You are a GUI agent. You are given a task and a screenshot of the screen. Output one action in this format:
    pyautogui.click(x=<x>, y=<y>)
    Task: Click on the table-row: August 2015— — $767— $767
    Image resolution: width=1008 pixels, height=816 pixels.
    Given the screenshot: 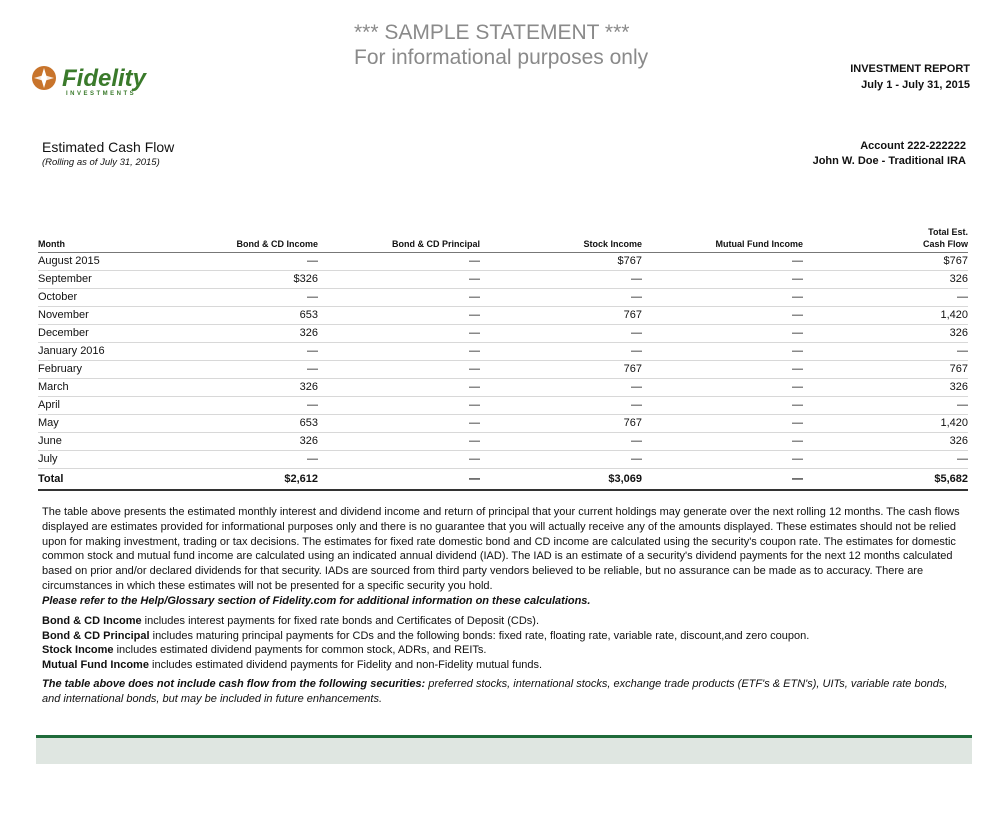 What is the action you would take?
    pyautogui.click(x=503, y=261)
    